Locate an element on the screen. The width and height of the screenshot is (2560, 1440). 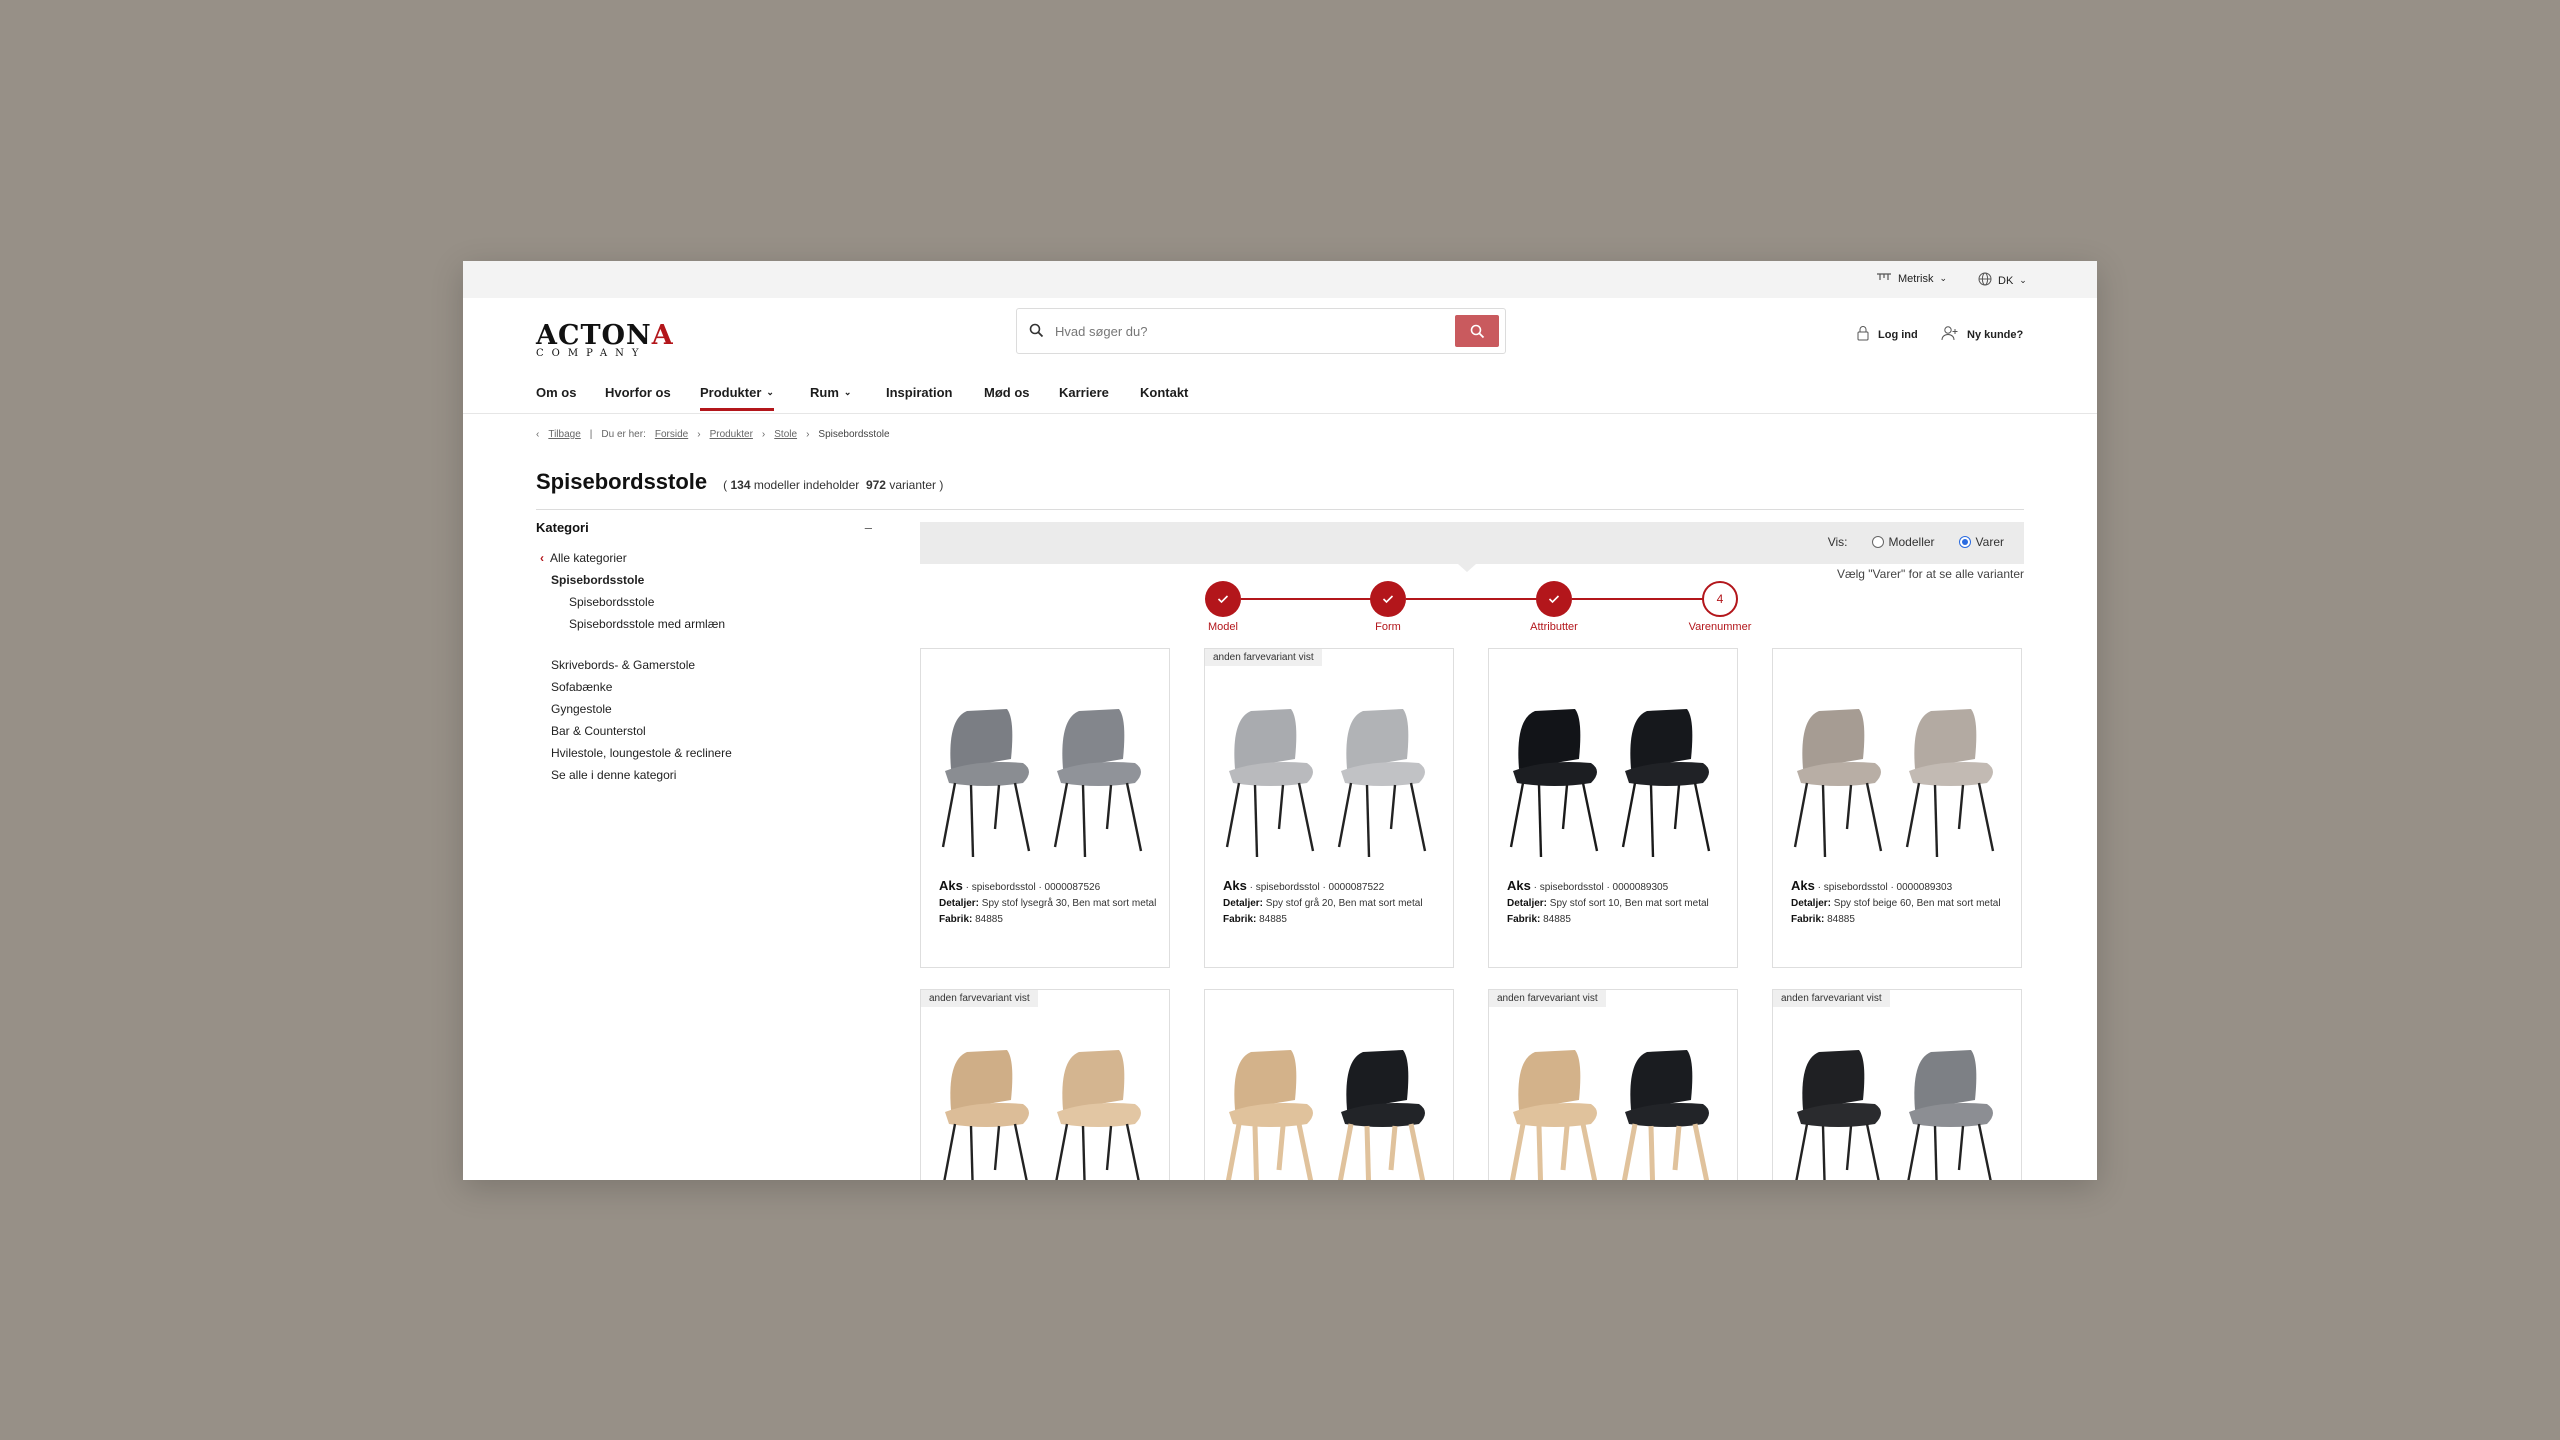
sidebar-item-hvilestole: Hvilestole, loungestole & reclinere is located at coordinates (704, 753).